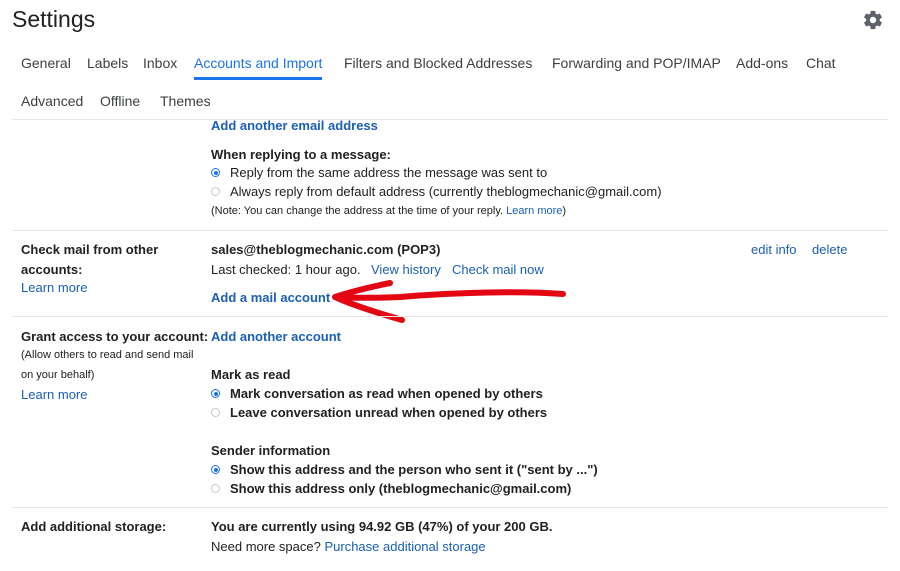 This screenshot has width=900, height=571. What do you see at coordinates (52, 101) in the screenshot?
I see `tab-advanced: Advanced` at bounding box center [52, 101].